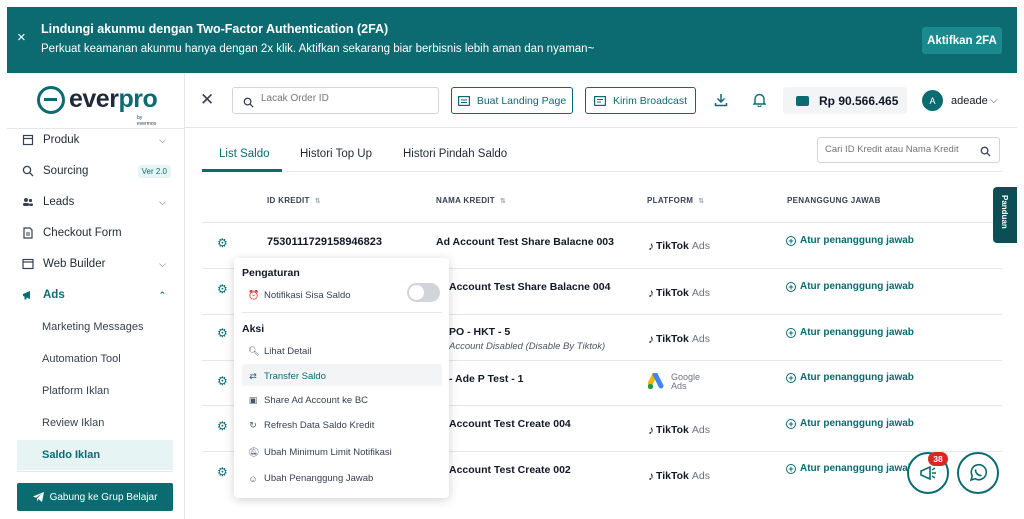 The width and height of the screenshot is (1024, 519). I want to click on username: adeade, so click(969, 101).